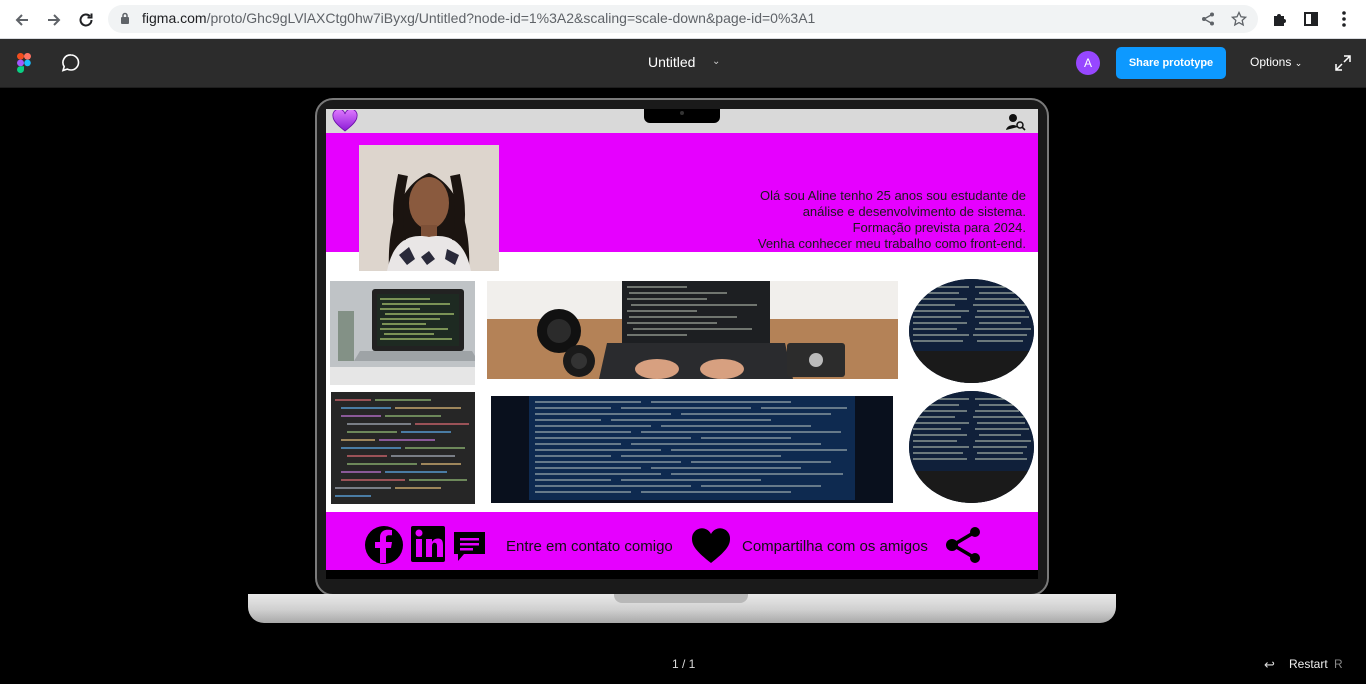  I want to click on gallery-image-code-monitor, so click(692, 449).